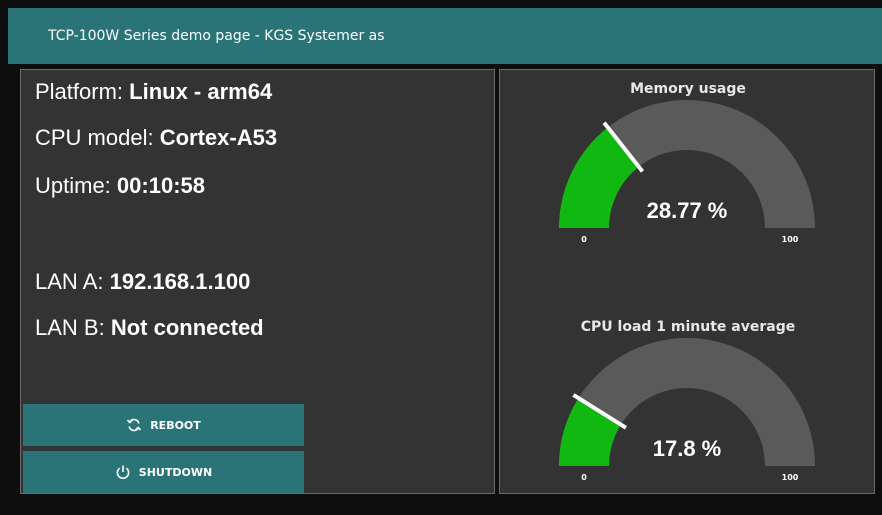 This screenshot has height=515, width=882. Describe the element at coordinates (584, 477) in the screenshot. I see `cpu-gauge-min-label: 0` at that location.